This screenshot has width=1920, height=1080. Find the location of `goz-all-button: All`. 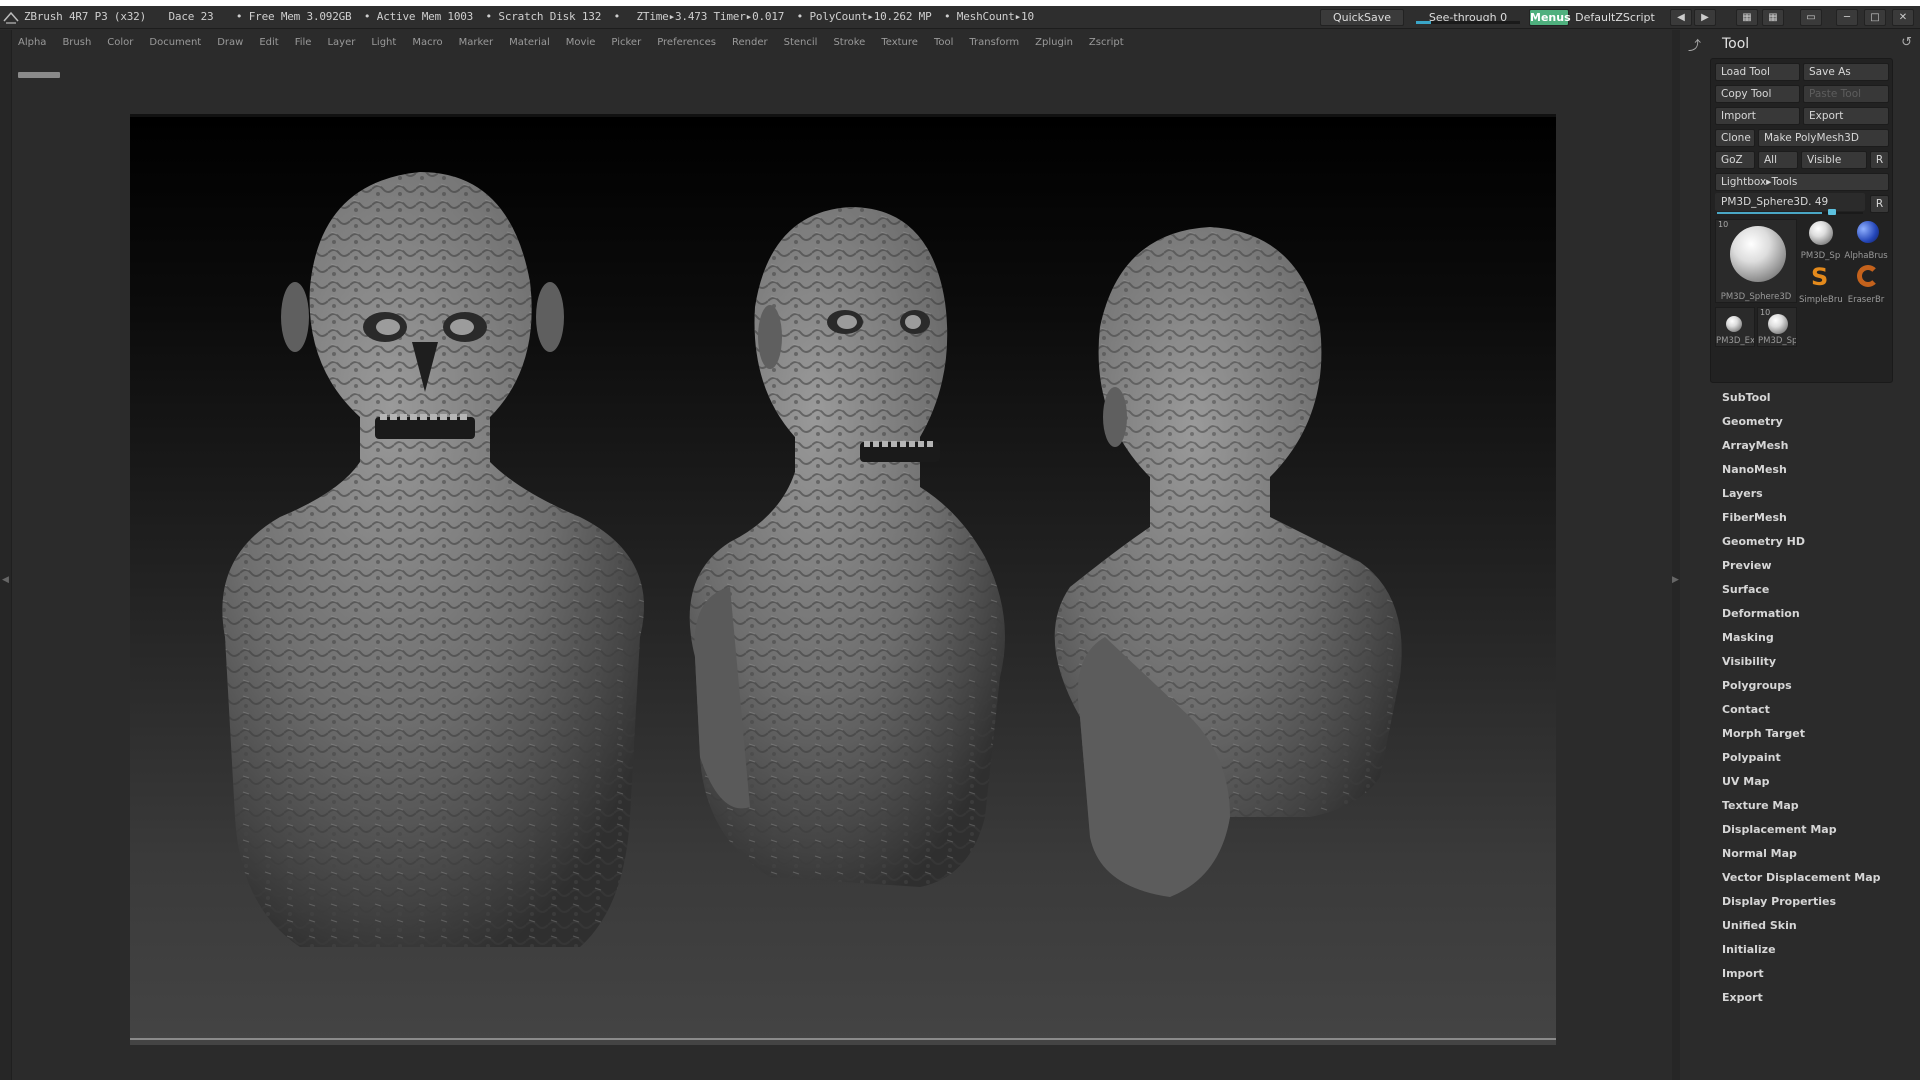

goz-all-button: All is located at coordinates (1778, 160).